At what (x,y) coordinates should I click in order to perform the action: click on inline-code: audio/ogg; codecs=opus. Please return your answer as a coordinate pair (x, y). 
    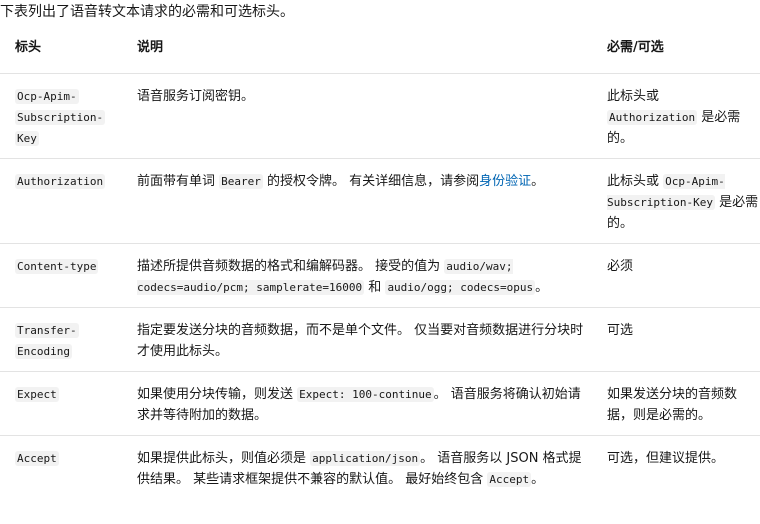
    Looking at the image, I should click on (460, 287).